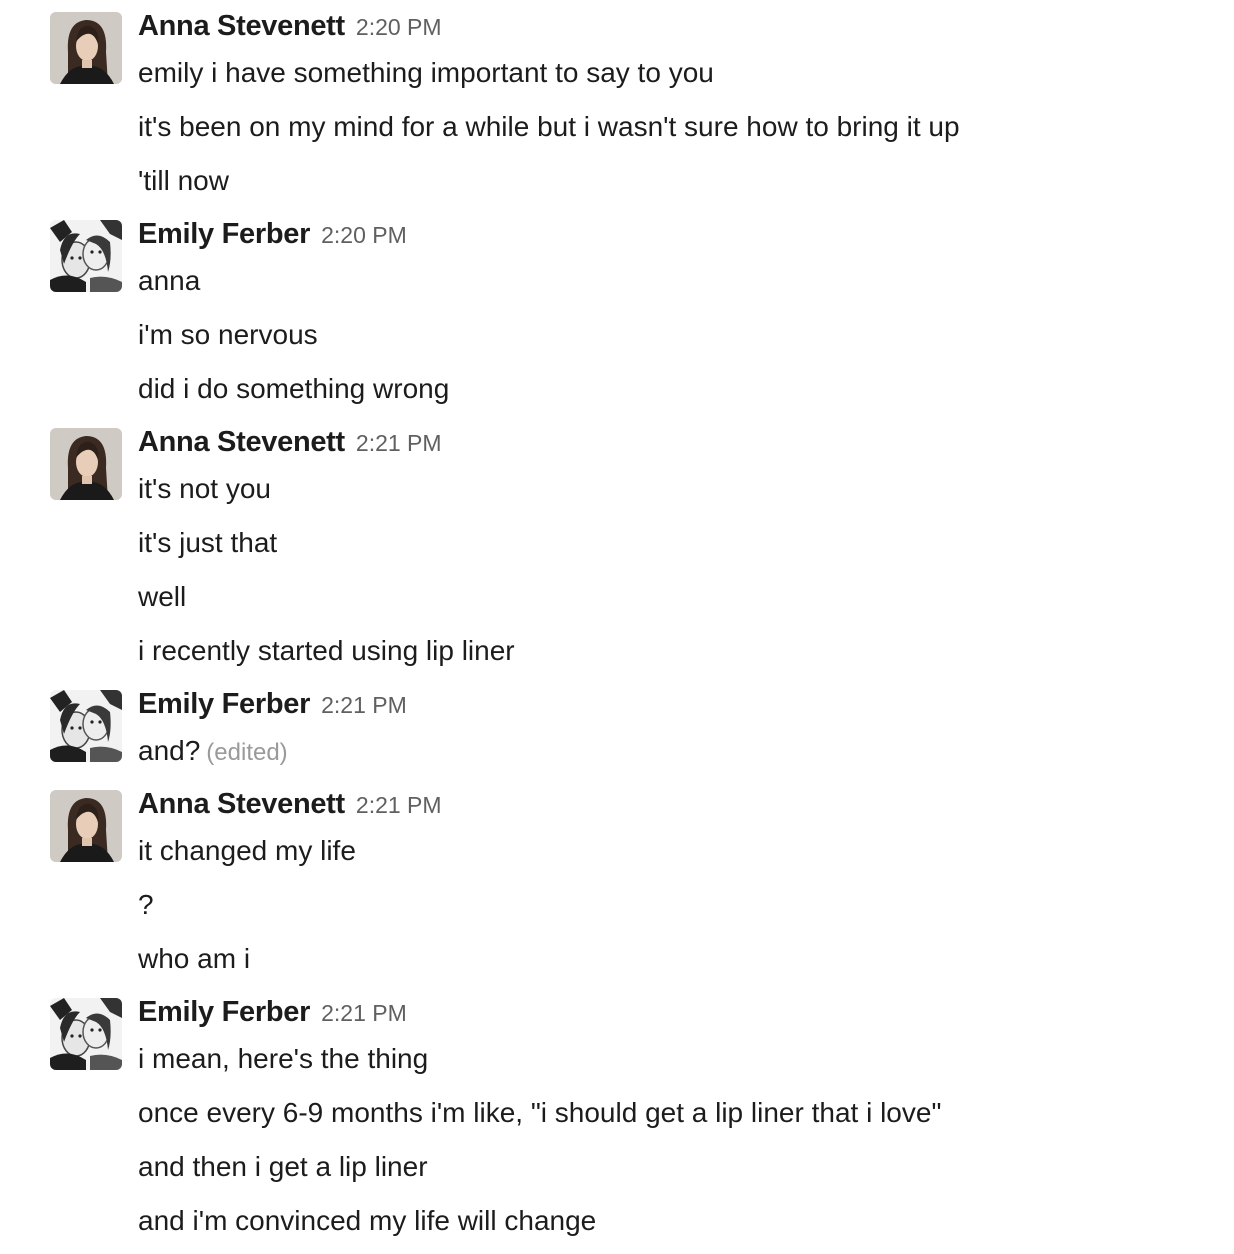 The height and width of the screenshot is (1254, 1234). What do you see at coordinates (204, 488) in the screenshot?
I see `message-text: it's not you` at bounding box center [204, 488].